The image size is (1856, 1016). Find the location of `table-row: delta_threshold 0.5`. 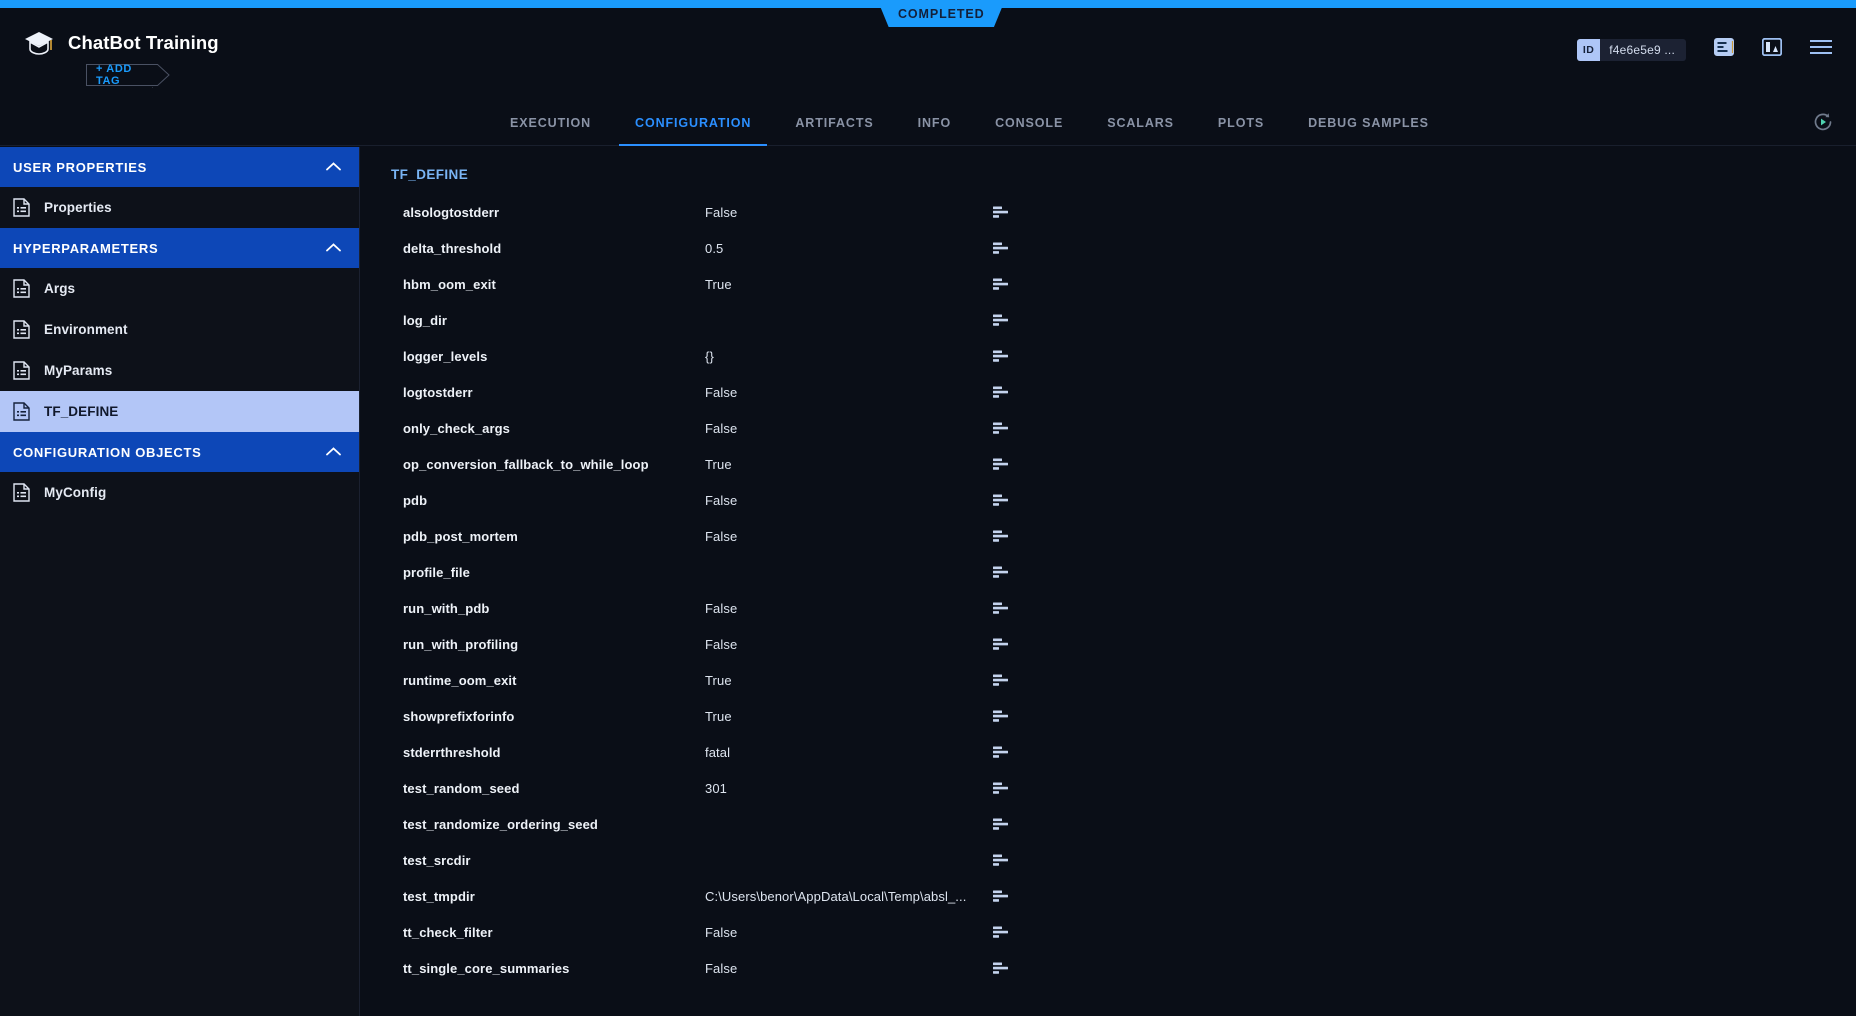

table-row: delta_threshold 0.5 is located at coordinates (1123, 248).